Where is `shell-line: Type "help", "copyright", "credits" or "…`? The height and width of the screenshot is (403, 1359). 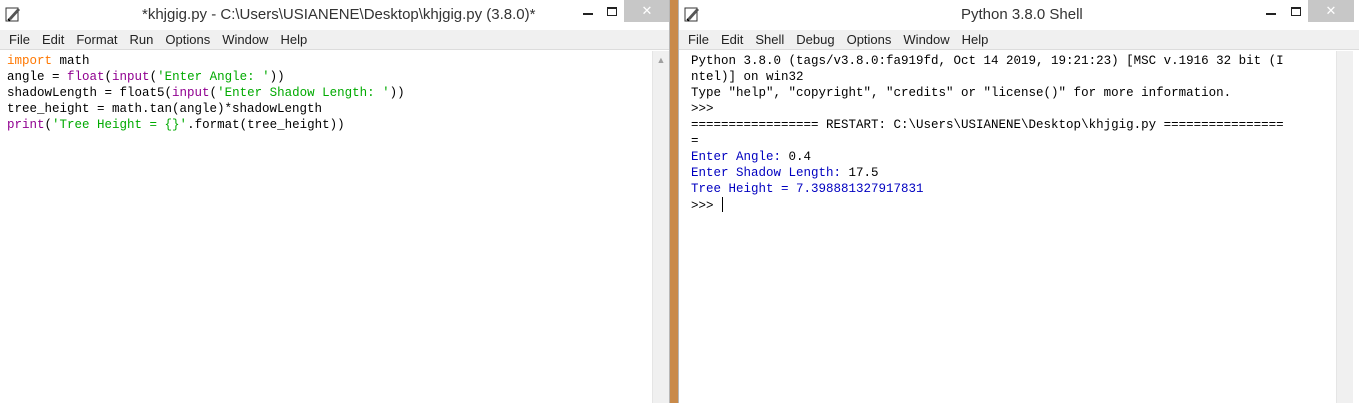 shell-line: Type "help", "copyright", "credits" or "… is located at coordinates (1013, 93).